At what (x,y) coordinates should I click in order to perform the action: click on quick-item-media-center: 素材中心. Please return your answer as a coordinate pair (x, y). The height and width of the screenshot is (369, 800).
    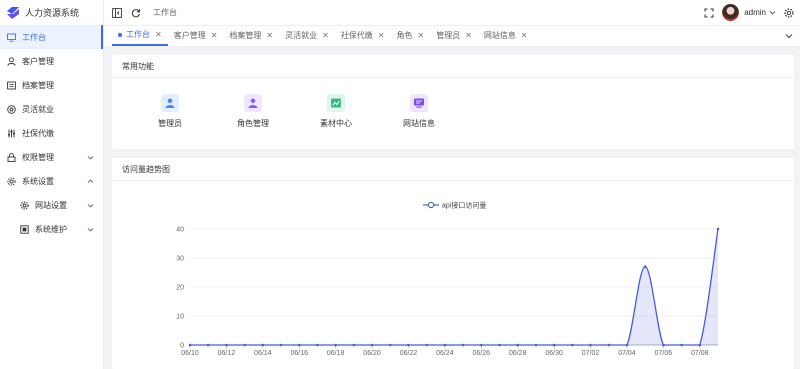
    Looking at the image, I should click on (336, 111).